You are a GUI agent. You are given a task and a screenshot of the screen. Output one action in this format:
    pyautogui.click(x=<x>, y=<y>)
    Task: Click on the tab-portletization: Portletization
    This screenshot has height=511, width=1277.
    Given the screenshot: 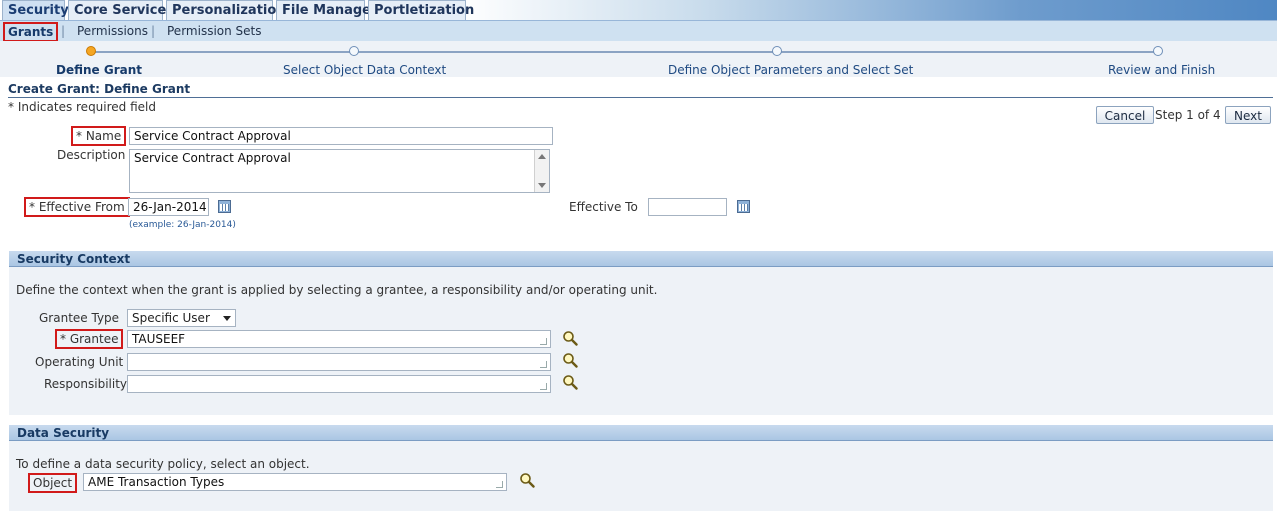 What is the action you would take?
    pyautogui.click(x=421, y=10)
    